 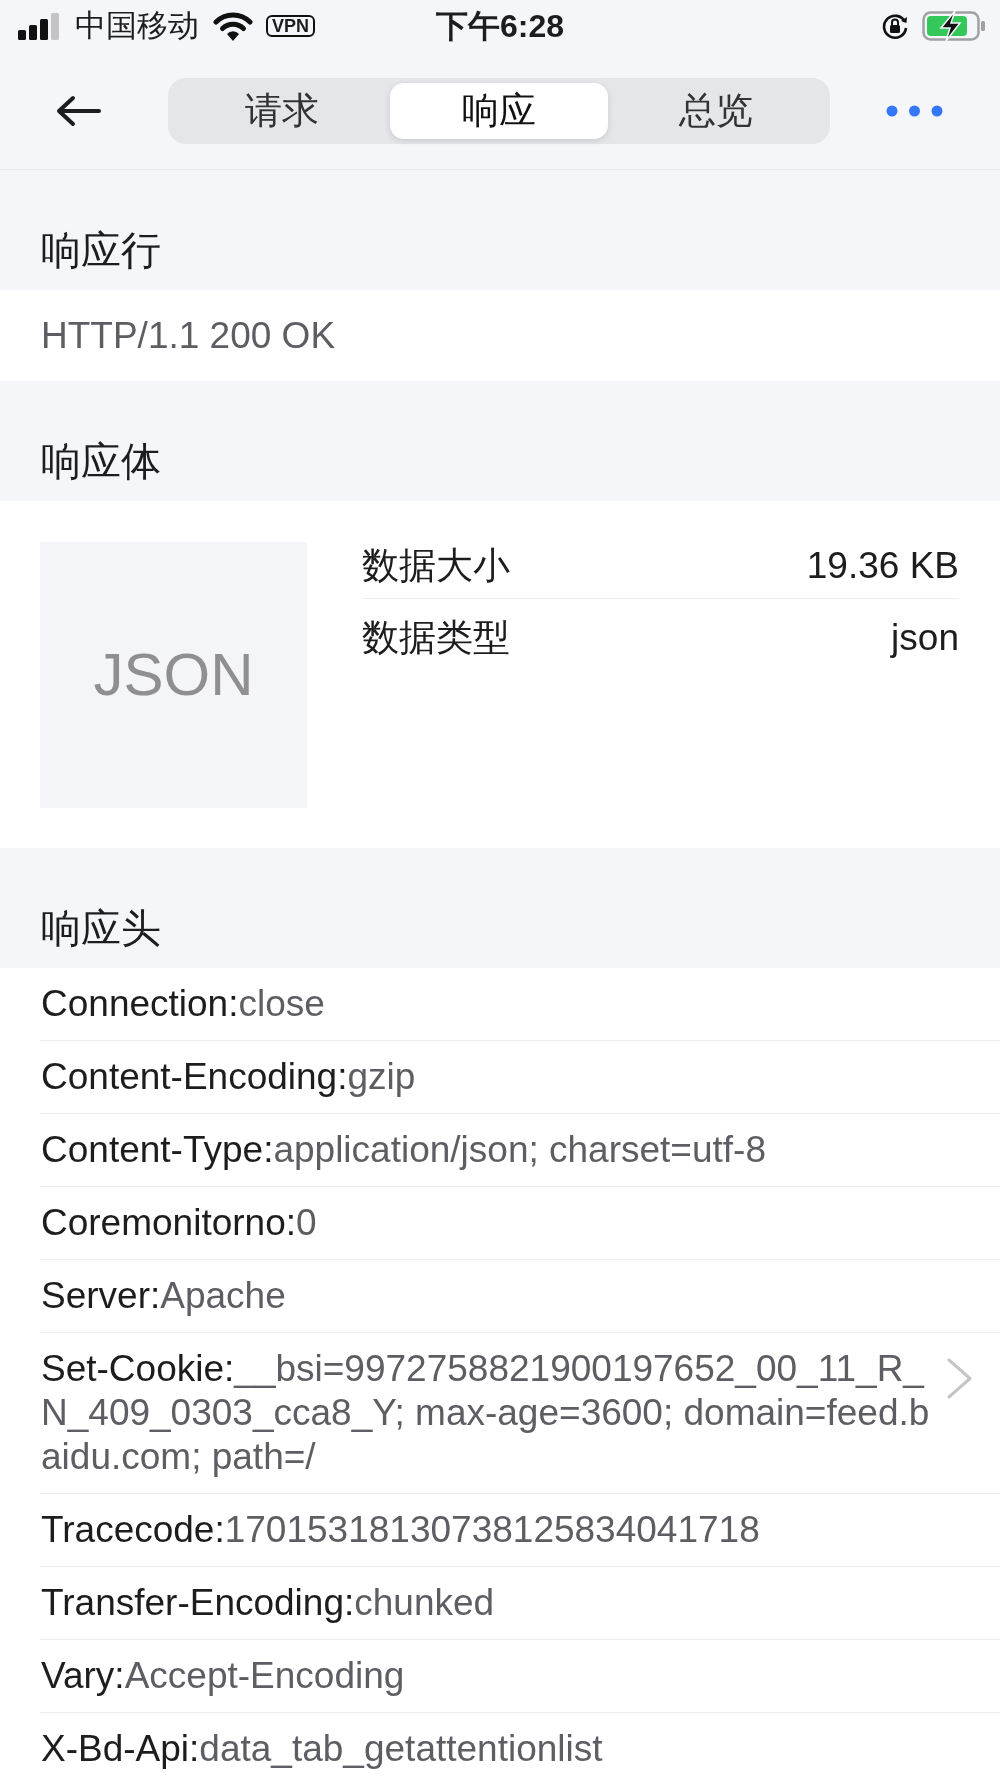 What do you see at coordinates (954, 26) in the screenshot?
I see `battery-icon` at bounding box center [954, 26].